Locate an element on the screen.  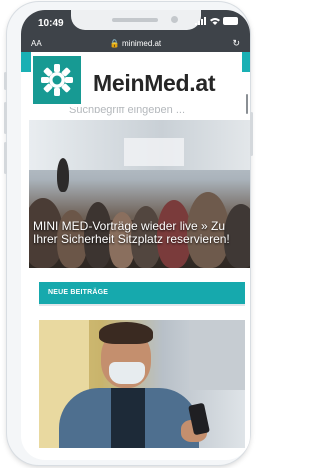
speaker-person is located at coordinates (63, 175).